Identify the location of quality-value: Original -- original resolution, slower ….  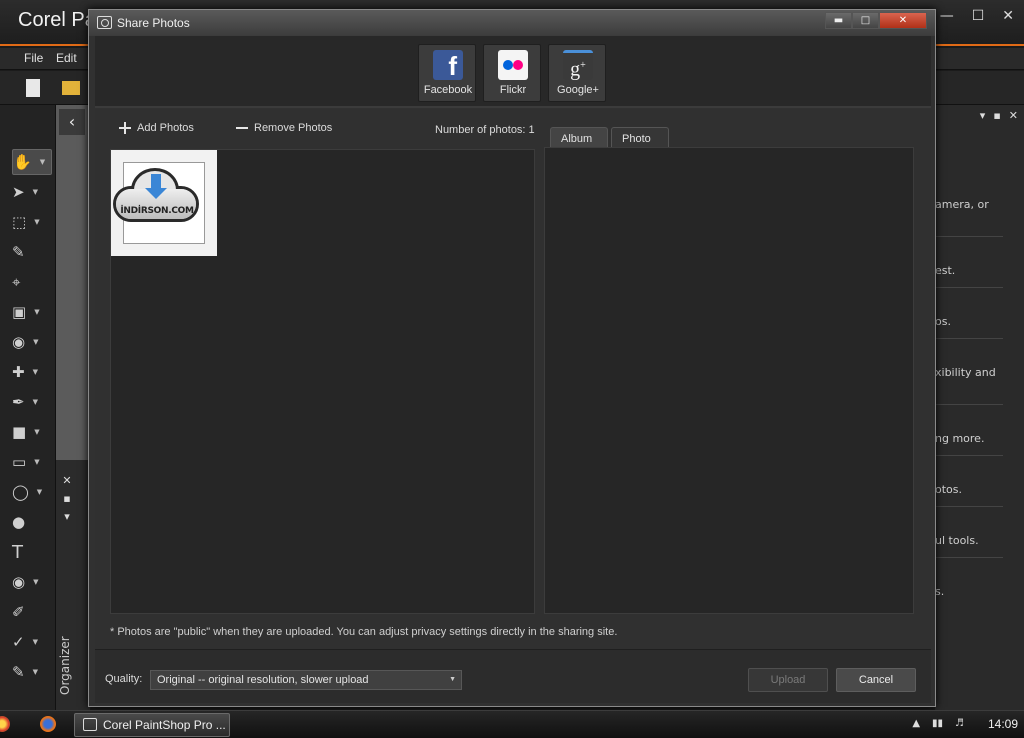
(263, 680).